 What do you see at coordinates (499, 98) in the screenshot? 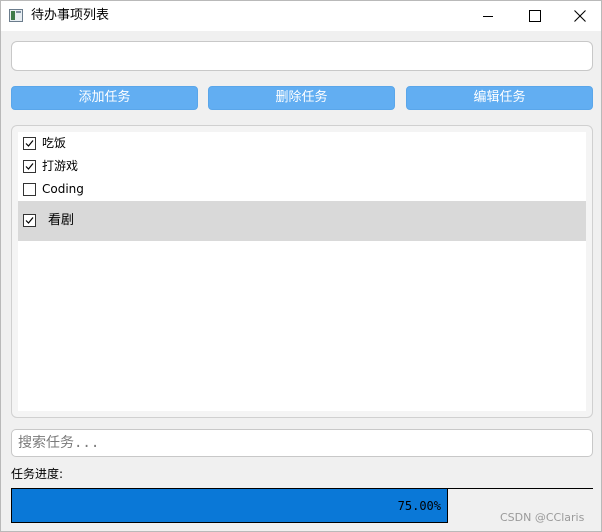
I see `edit-task-button: 编辑任务` at bounding box center [499, 98].